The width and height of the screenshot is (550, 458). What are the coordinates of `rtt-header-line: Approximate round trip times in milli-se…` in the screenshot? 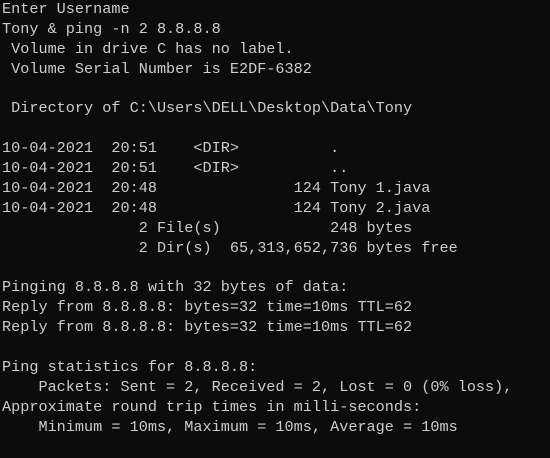 It's located at (212, 406).